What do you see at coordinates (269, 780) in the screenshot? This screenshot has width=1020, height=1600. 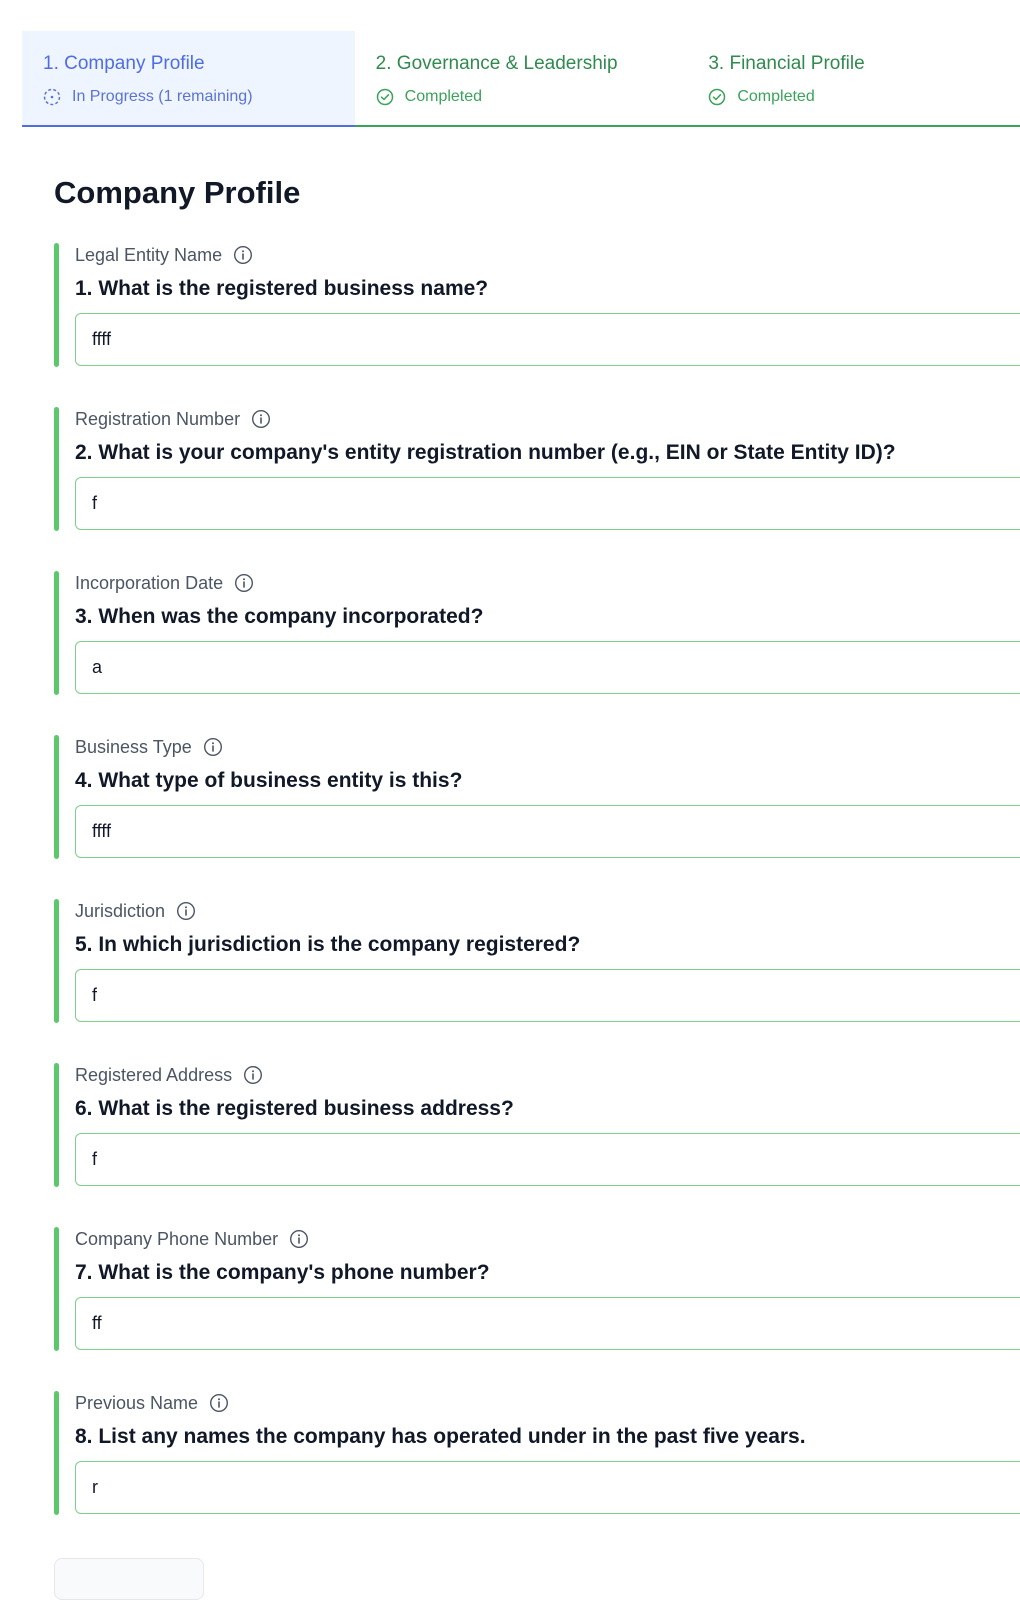 I see `question-text: 4. What type of business entity is this?` at bounding box center [269, 780].